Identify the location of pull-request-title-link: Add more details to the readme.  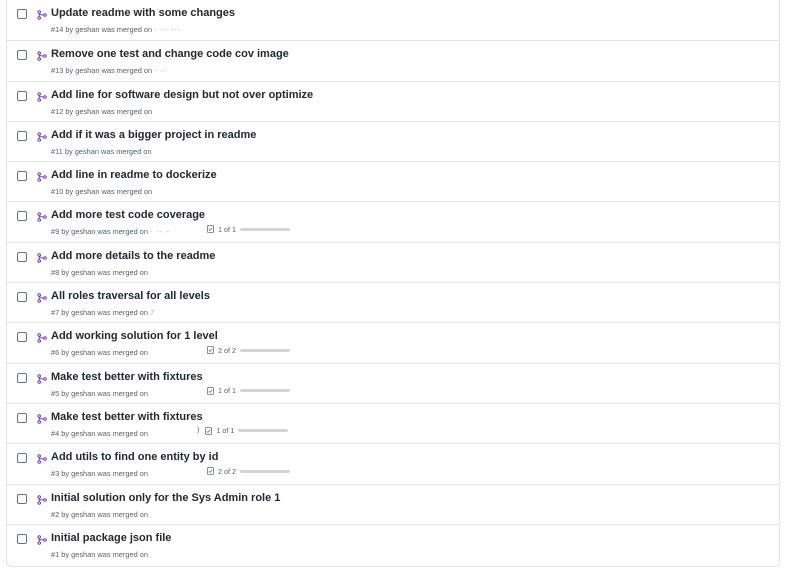
(133, 256).